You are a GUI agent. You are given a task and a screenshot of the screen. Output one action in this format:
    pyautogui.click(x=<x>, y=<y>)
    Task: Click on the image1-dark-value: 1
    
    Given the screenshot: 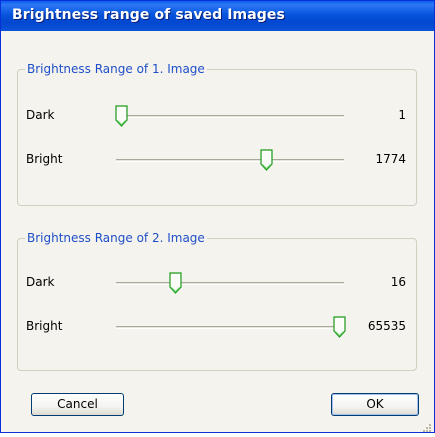 What is the action you would take?
    pyautogui.click(x=402, y=115)
    